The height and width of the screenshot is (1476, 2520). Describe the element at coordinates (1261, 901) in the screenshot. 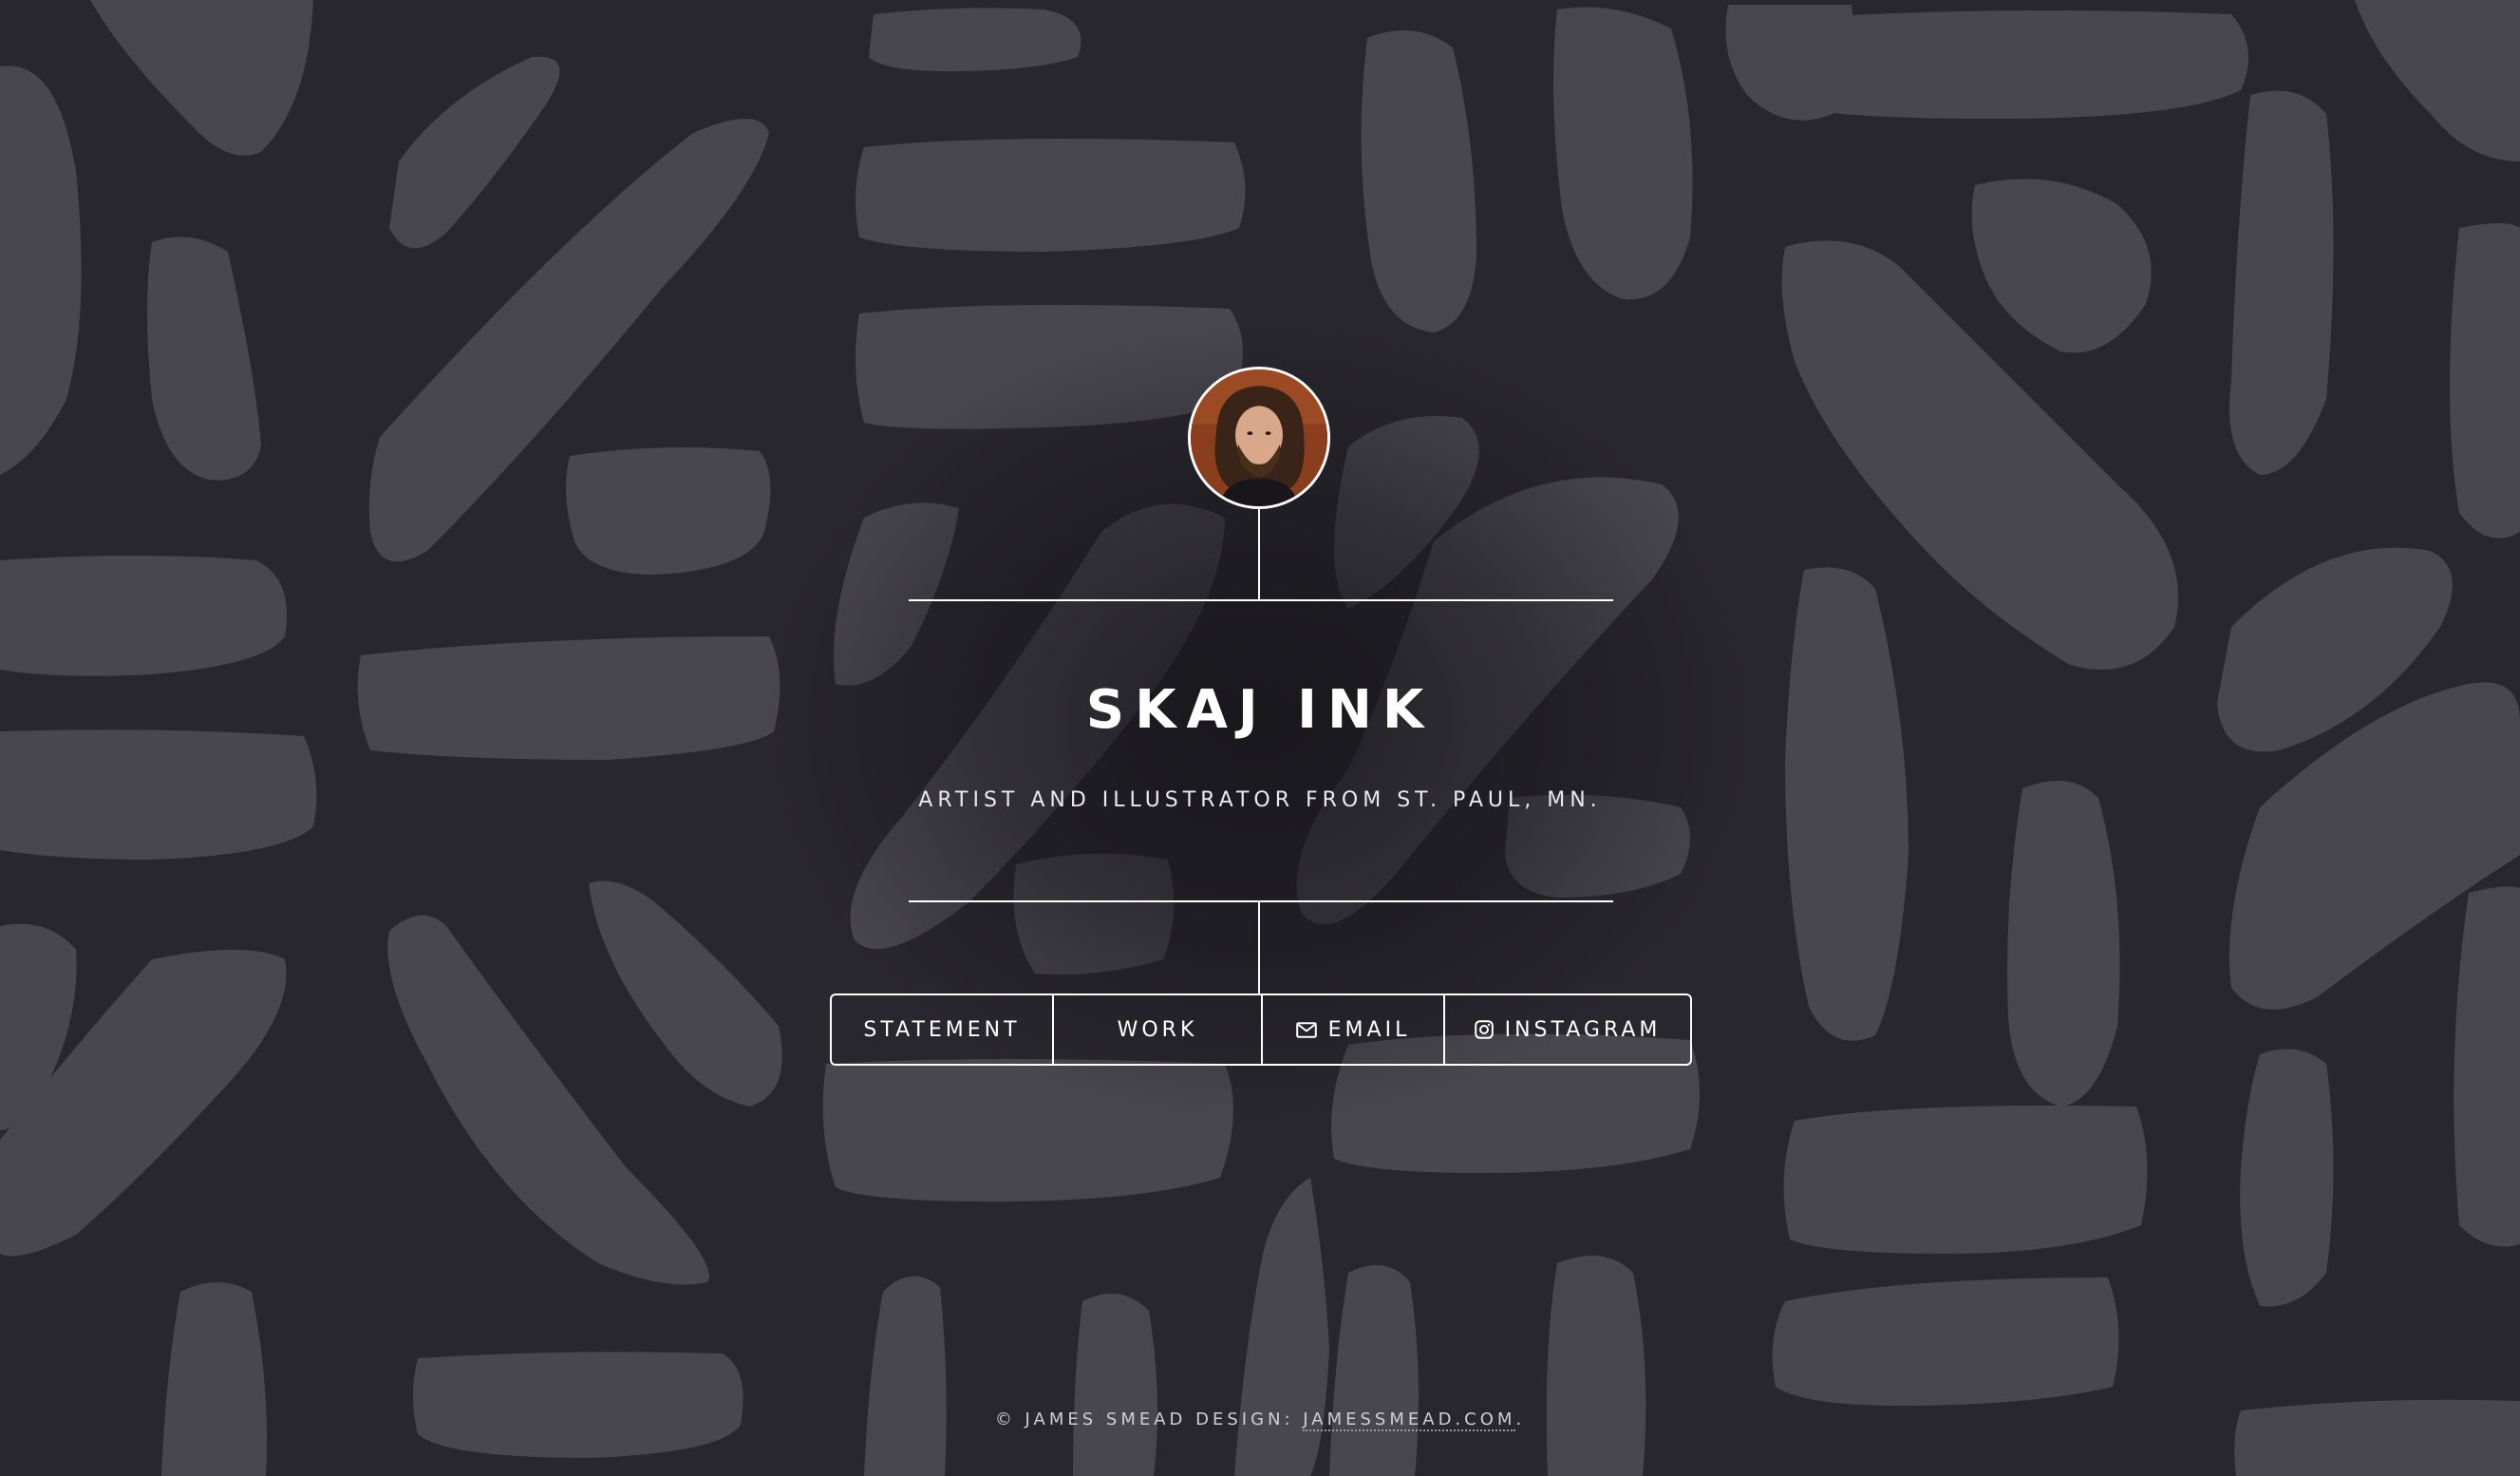

I see `divider-bottom` at that location.